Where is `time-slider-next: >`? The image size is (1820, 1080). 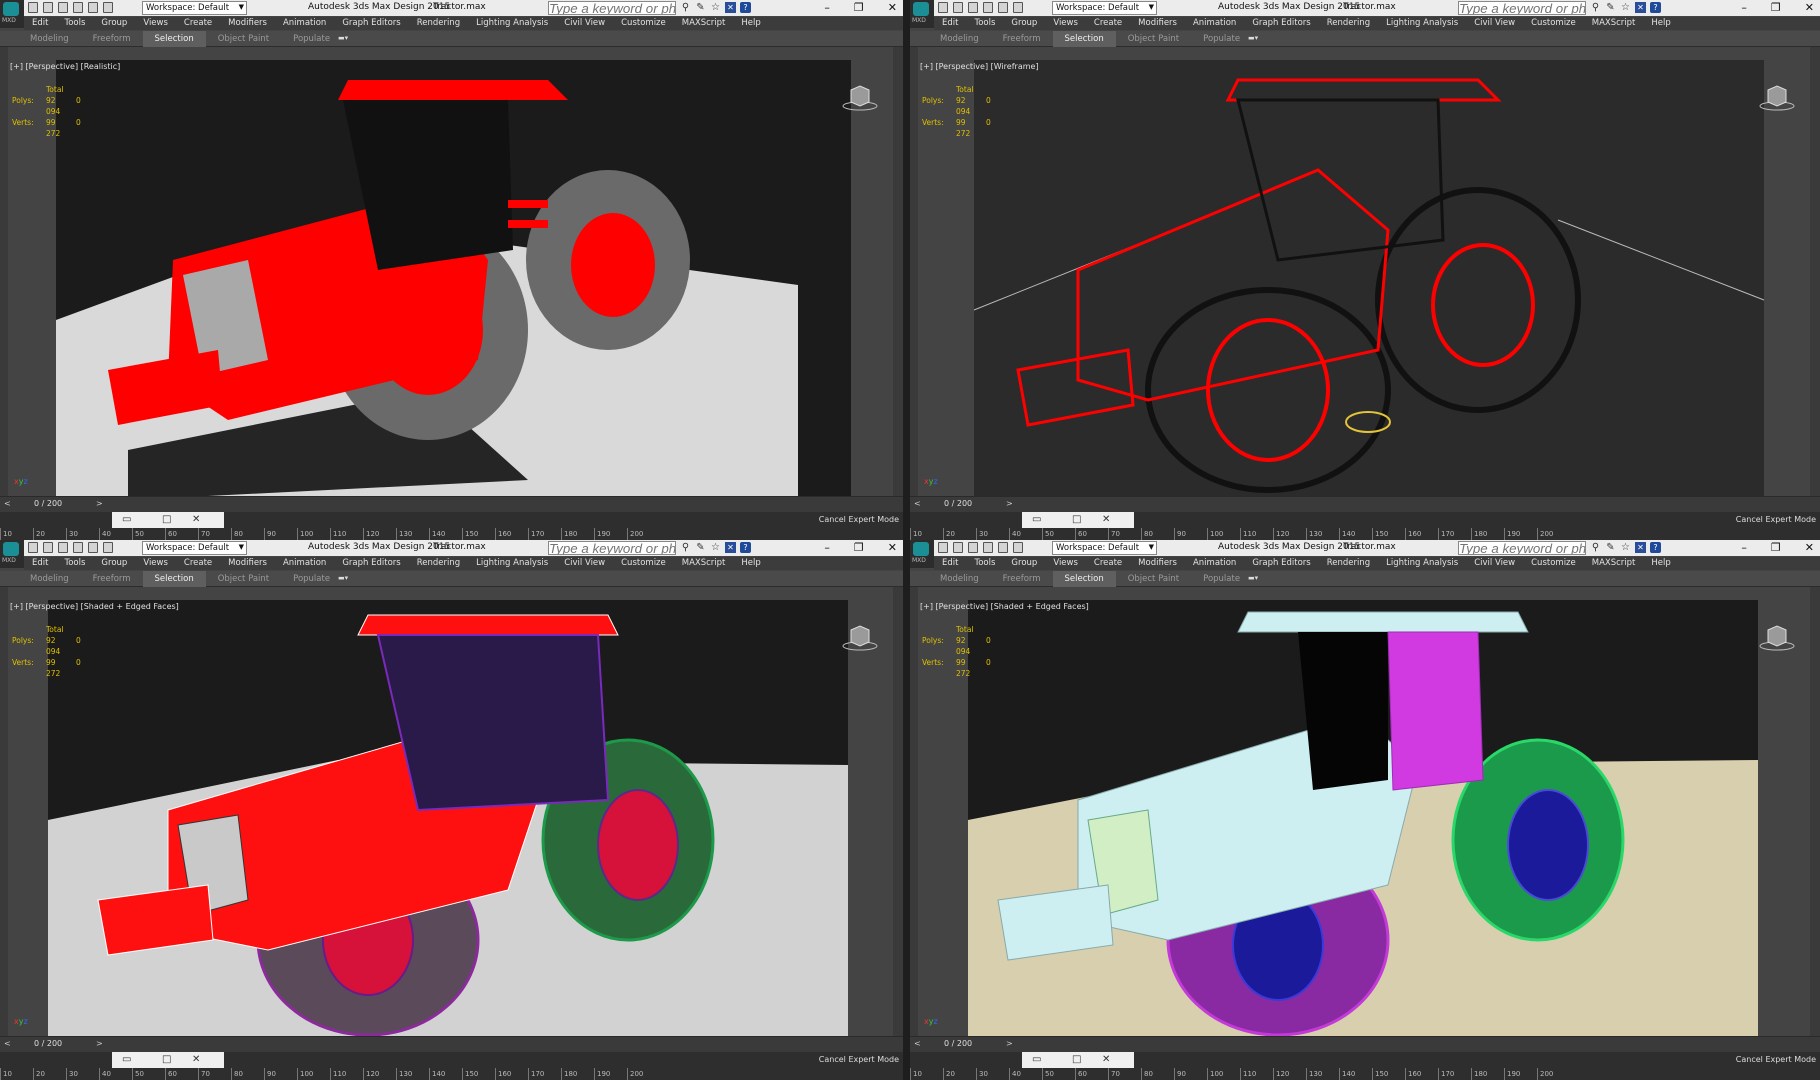 time-slider-next: > is located at coordinates (1009, 503).